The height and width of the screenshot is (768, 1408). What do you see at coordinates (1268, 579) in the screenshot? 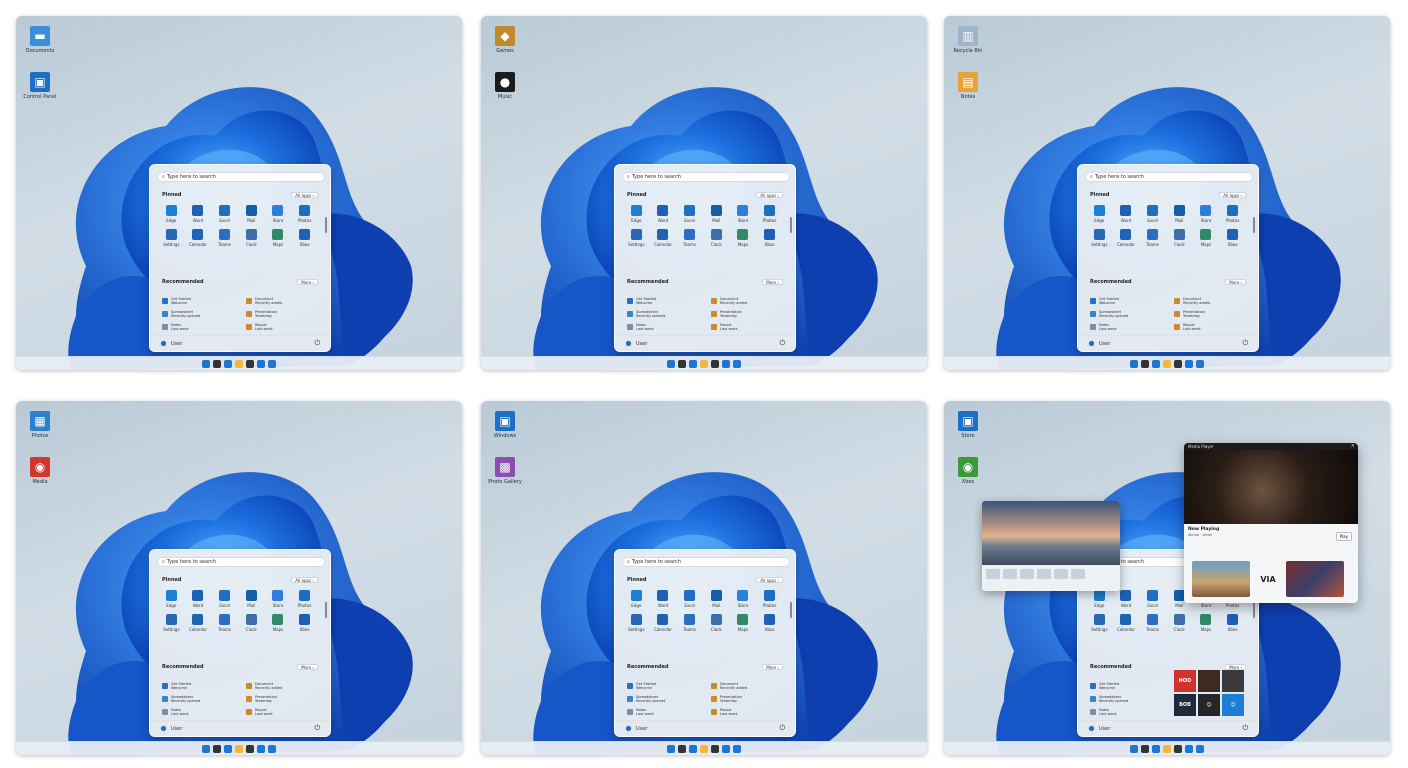
I see `thumbnail-logo: VIA` at bounding box center [1268, 579].